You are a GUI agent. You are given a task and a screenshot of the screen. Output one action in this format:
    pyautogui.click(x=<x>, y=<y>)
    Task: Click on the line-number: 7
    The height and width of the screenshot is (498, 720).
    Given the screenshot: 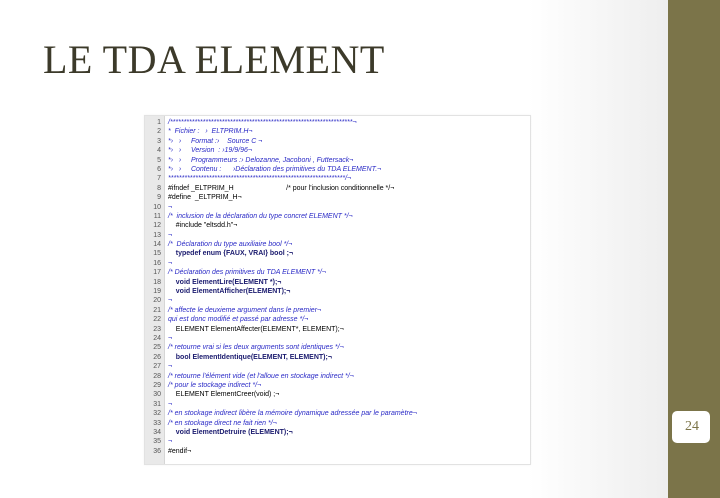 What is the action you would take?
    pyautogui.click(x=159, y=179)
    